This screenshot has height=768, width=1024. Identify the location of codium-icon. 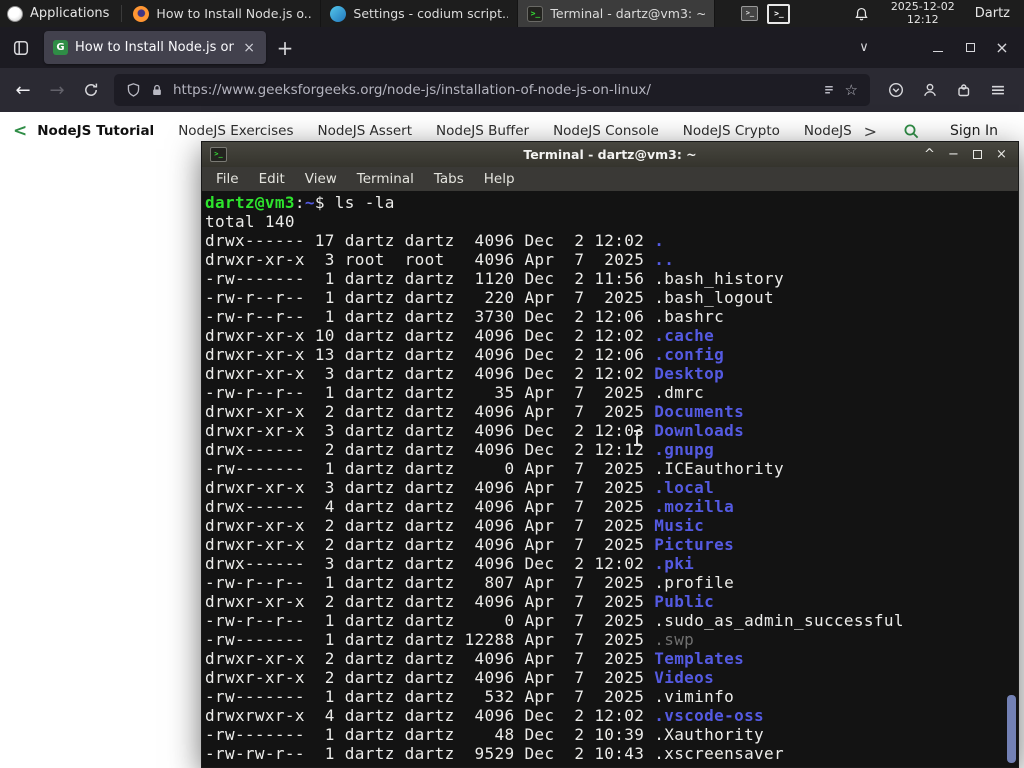
(338, 13).